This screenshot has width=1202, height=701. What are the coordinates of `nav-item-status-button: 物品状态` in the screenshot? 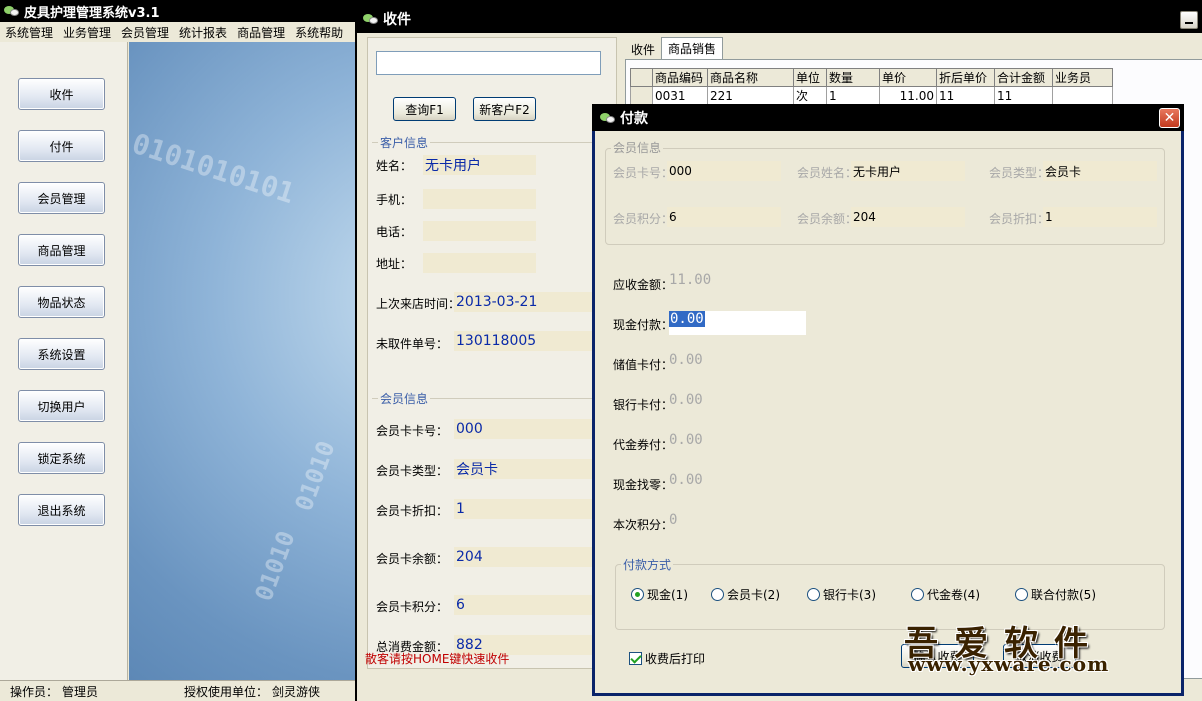 It's located at (61, 302).